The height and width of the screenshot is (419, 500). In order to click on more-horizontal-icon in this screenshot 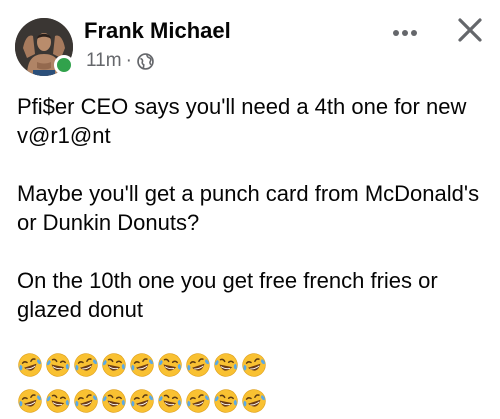, I will do `click(405, 33)`.